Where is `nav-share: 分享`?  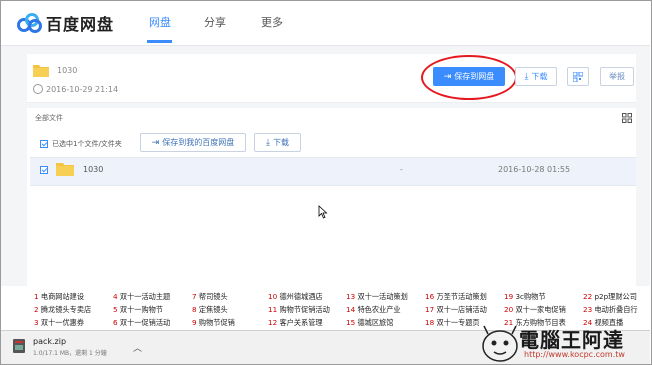 nav-share: 分享 is located at coordinates (215, 22).